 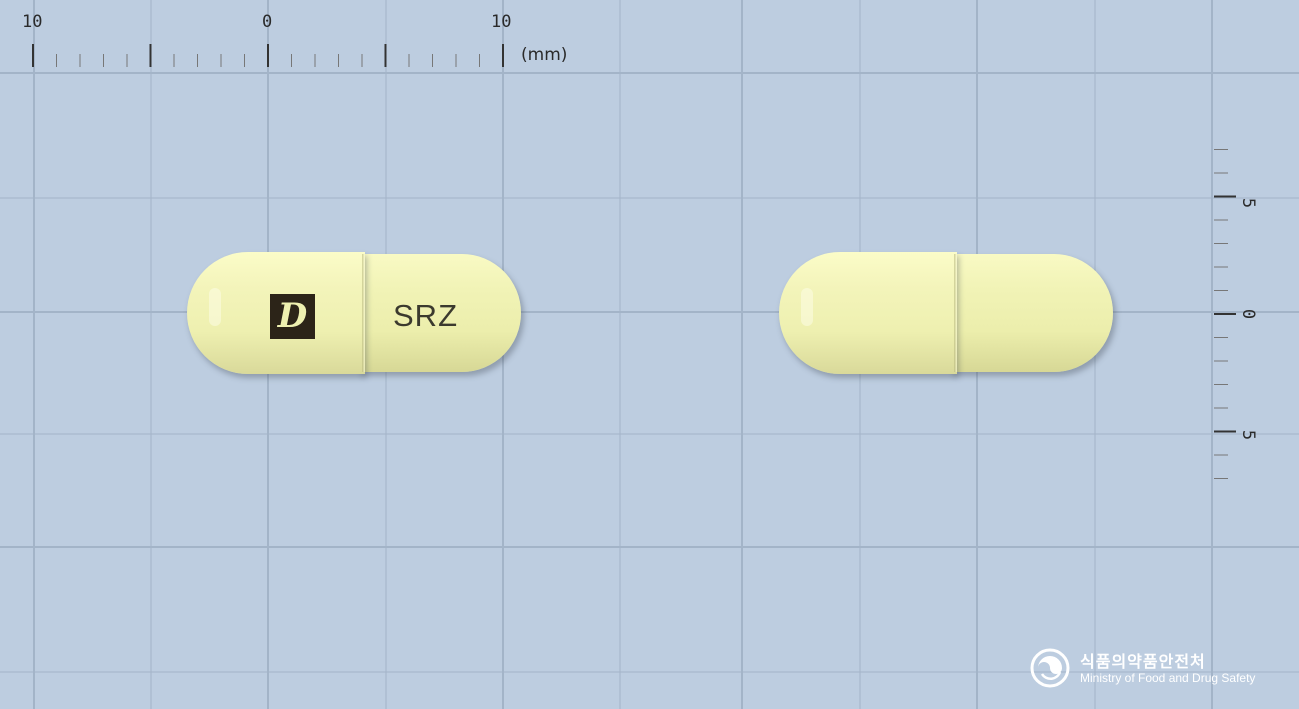 I want to click on capsule-back-seam, so click(x=955, y=313).